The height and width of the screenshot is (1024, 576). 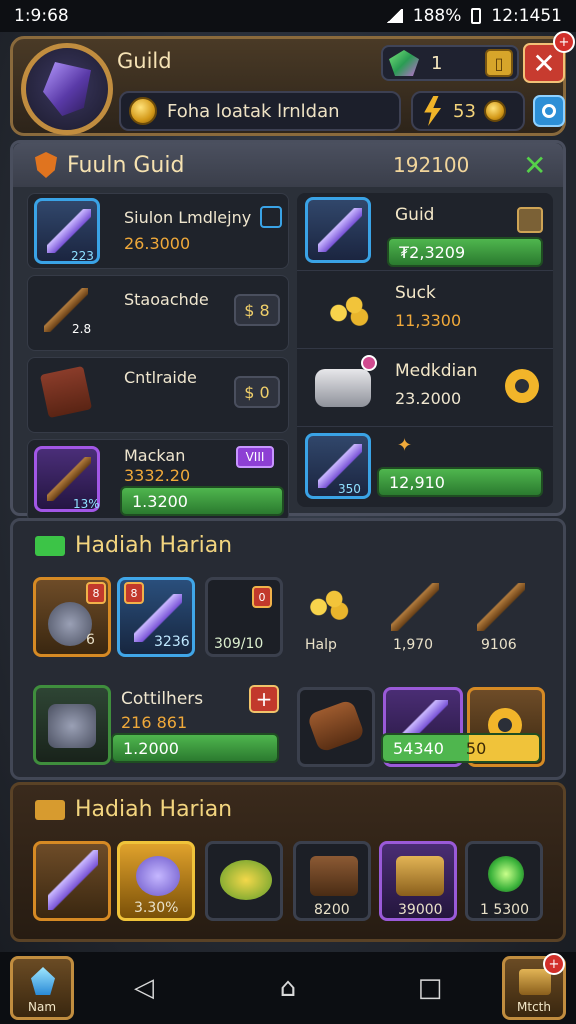 What do you see at coordinates (157, 475) in the screenshot?
I see `item-value: 3332.20` at bounding box center [157, 475].